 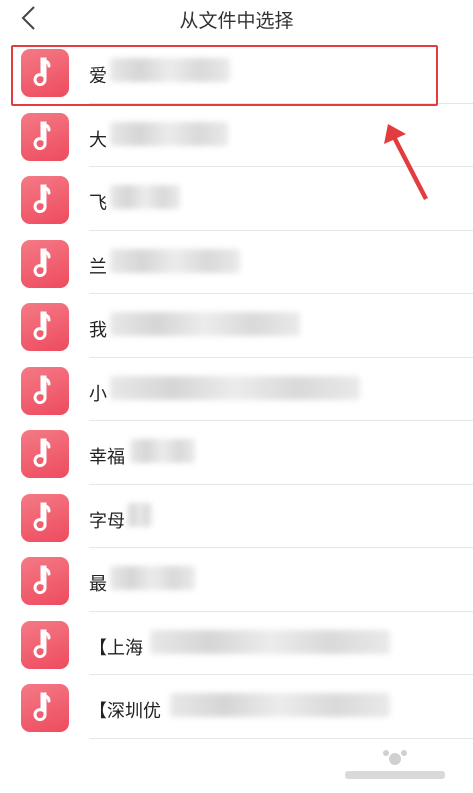 What do you see at coordinates (98, 203) in the screenshot?
I see `file-name: 飞` at bounding box center [98, 203].